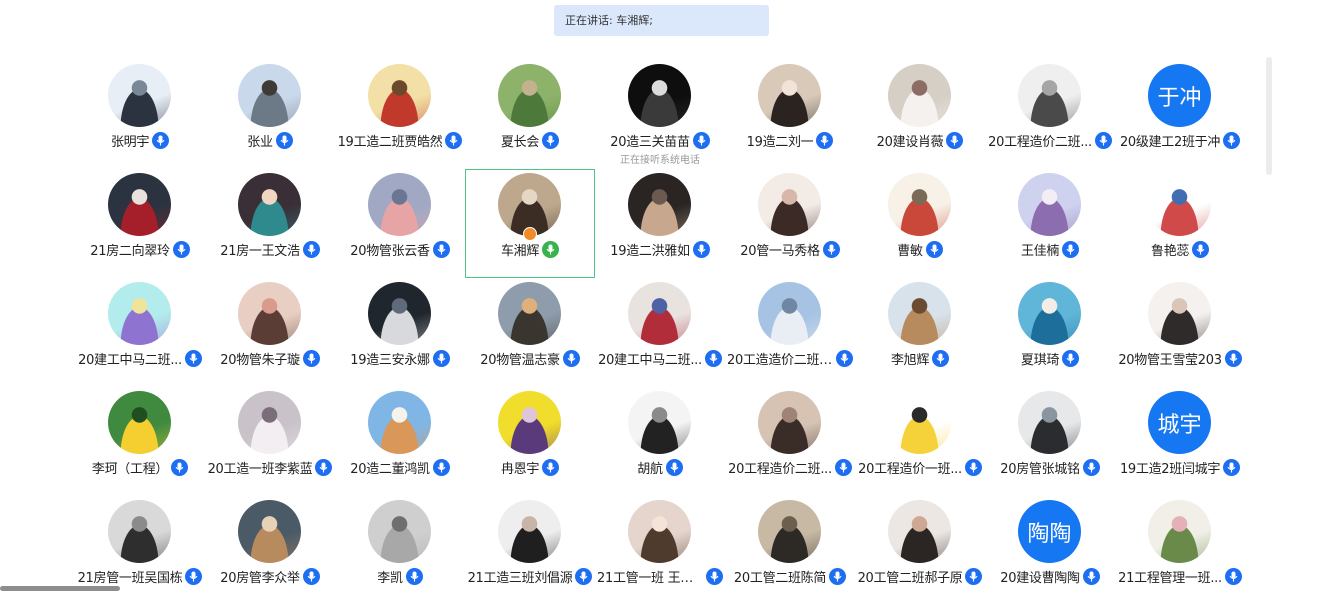  I want to click on participant-name-row: 张业, so click(270, 140).